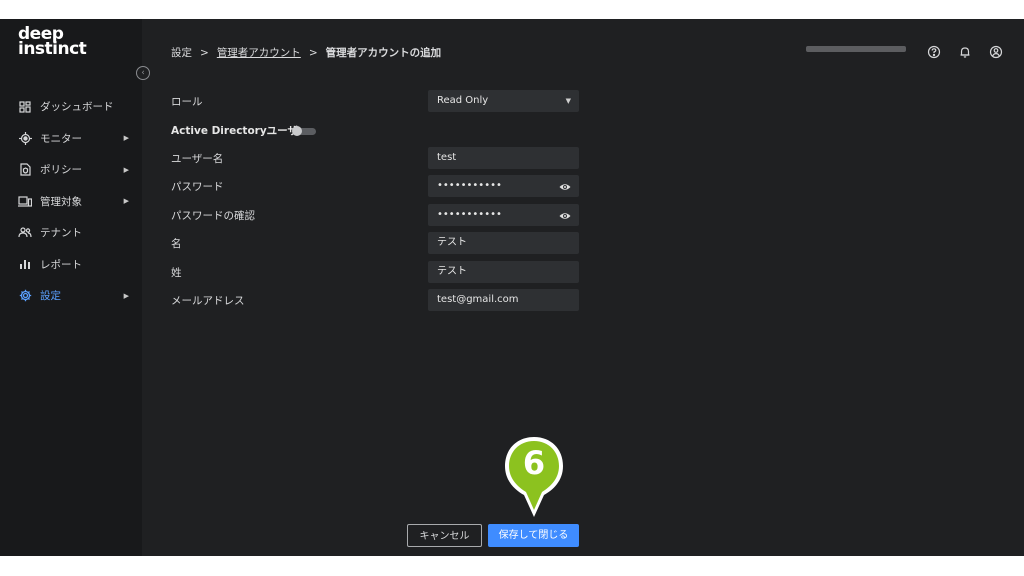 Image resolution: width=1024 pixels, height=576 pixels. Describe the element at coordinates (52, 49) in the screenshot. I see `logo-line2: instinct` at that location.